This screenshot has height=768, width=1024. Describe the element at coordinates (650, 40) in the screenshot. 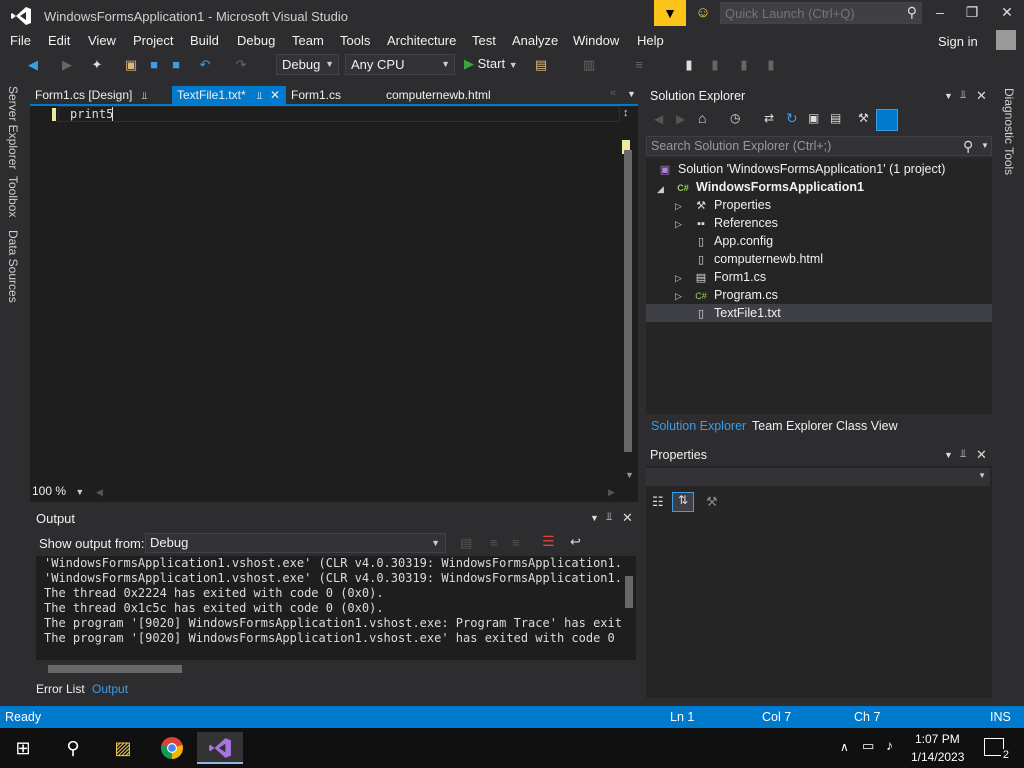

I see `menu-help: Help` at that location.